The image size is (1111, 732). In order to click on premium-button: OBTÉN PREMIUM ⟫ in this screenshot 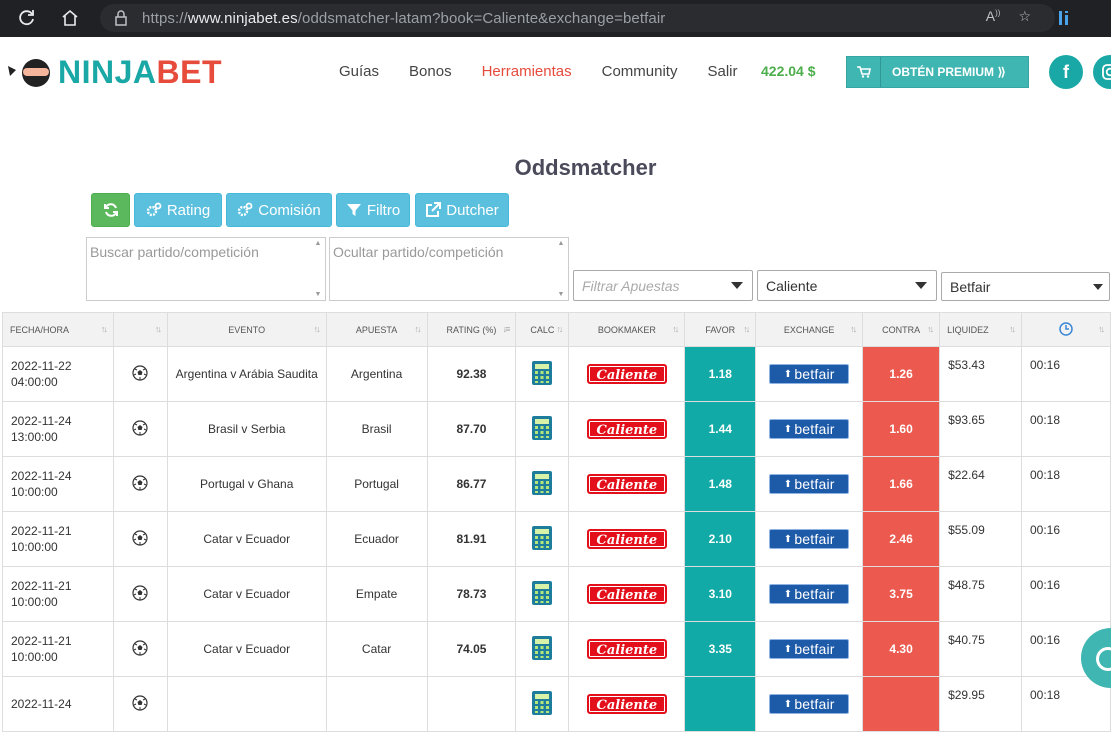, I will do `click(937, 72)`.